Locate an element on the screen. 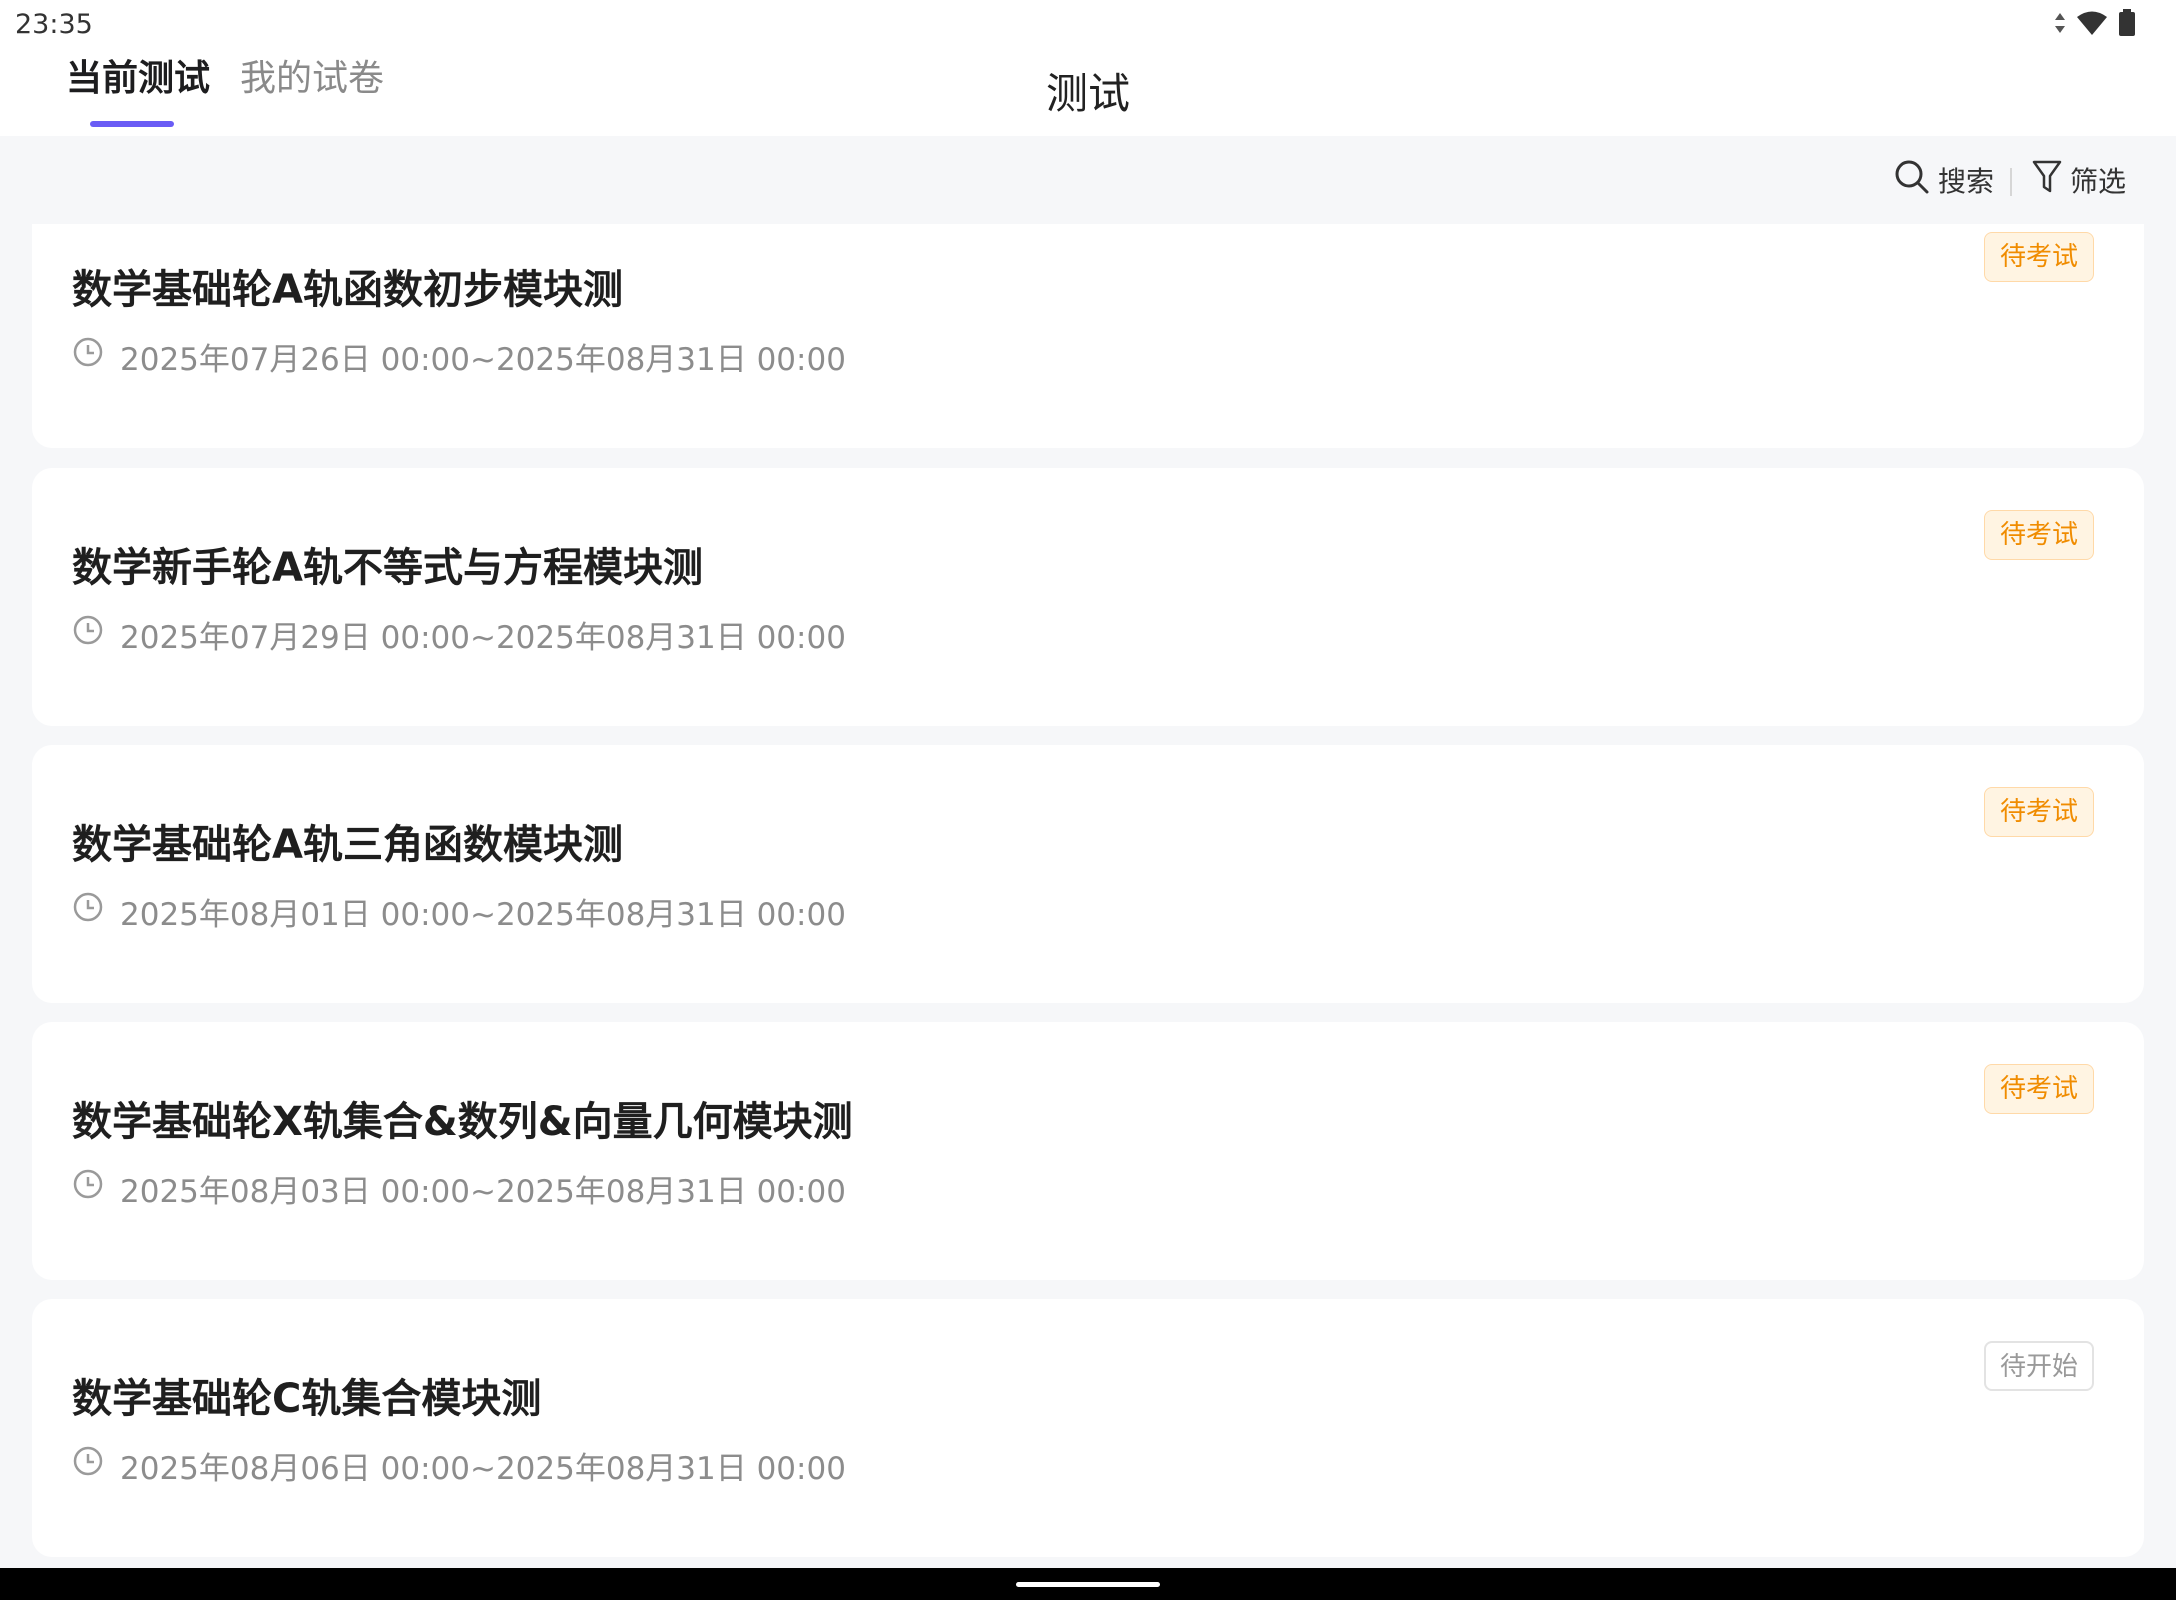  home-indicator is located at coordinates (1088, 1584).